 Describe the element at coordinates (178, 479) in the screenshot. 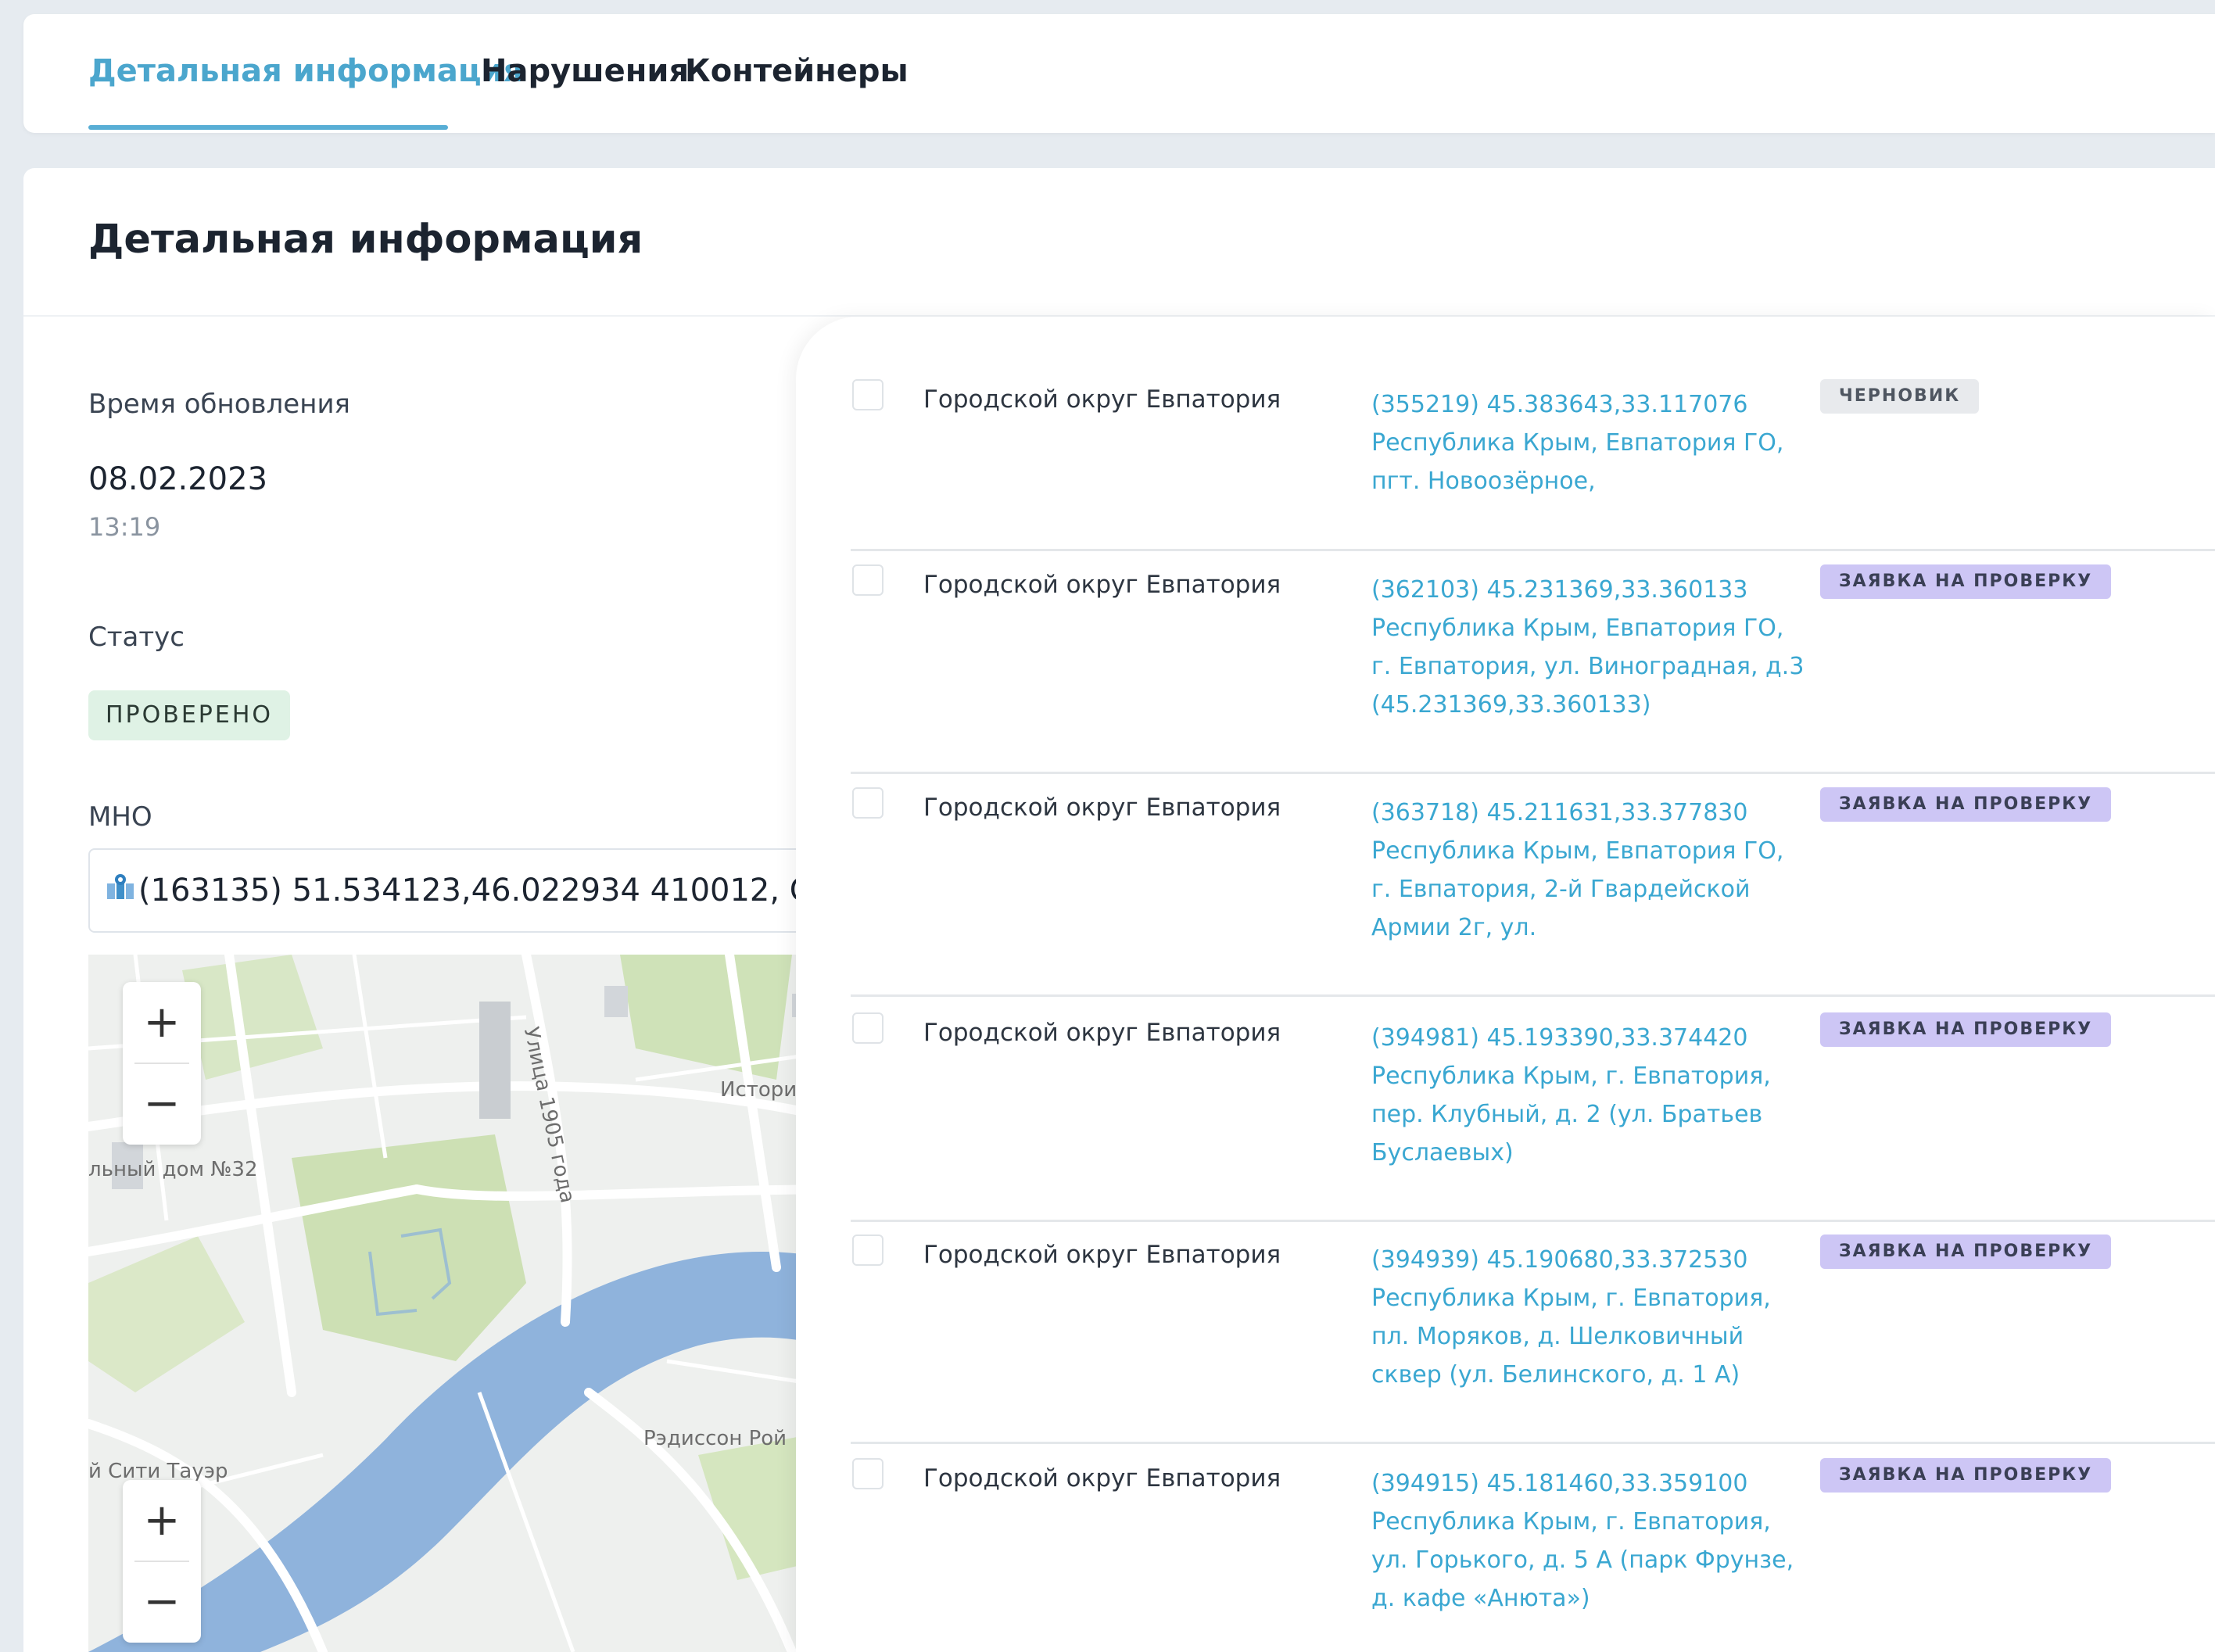

I see `update-date: 08.02.2023` at that location.